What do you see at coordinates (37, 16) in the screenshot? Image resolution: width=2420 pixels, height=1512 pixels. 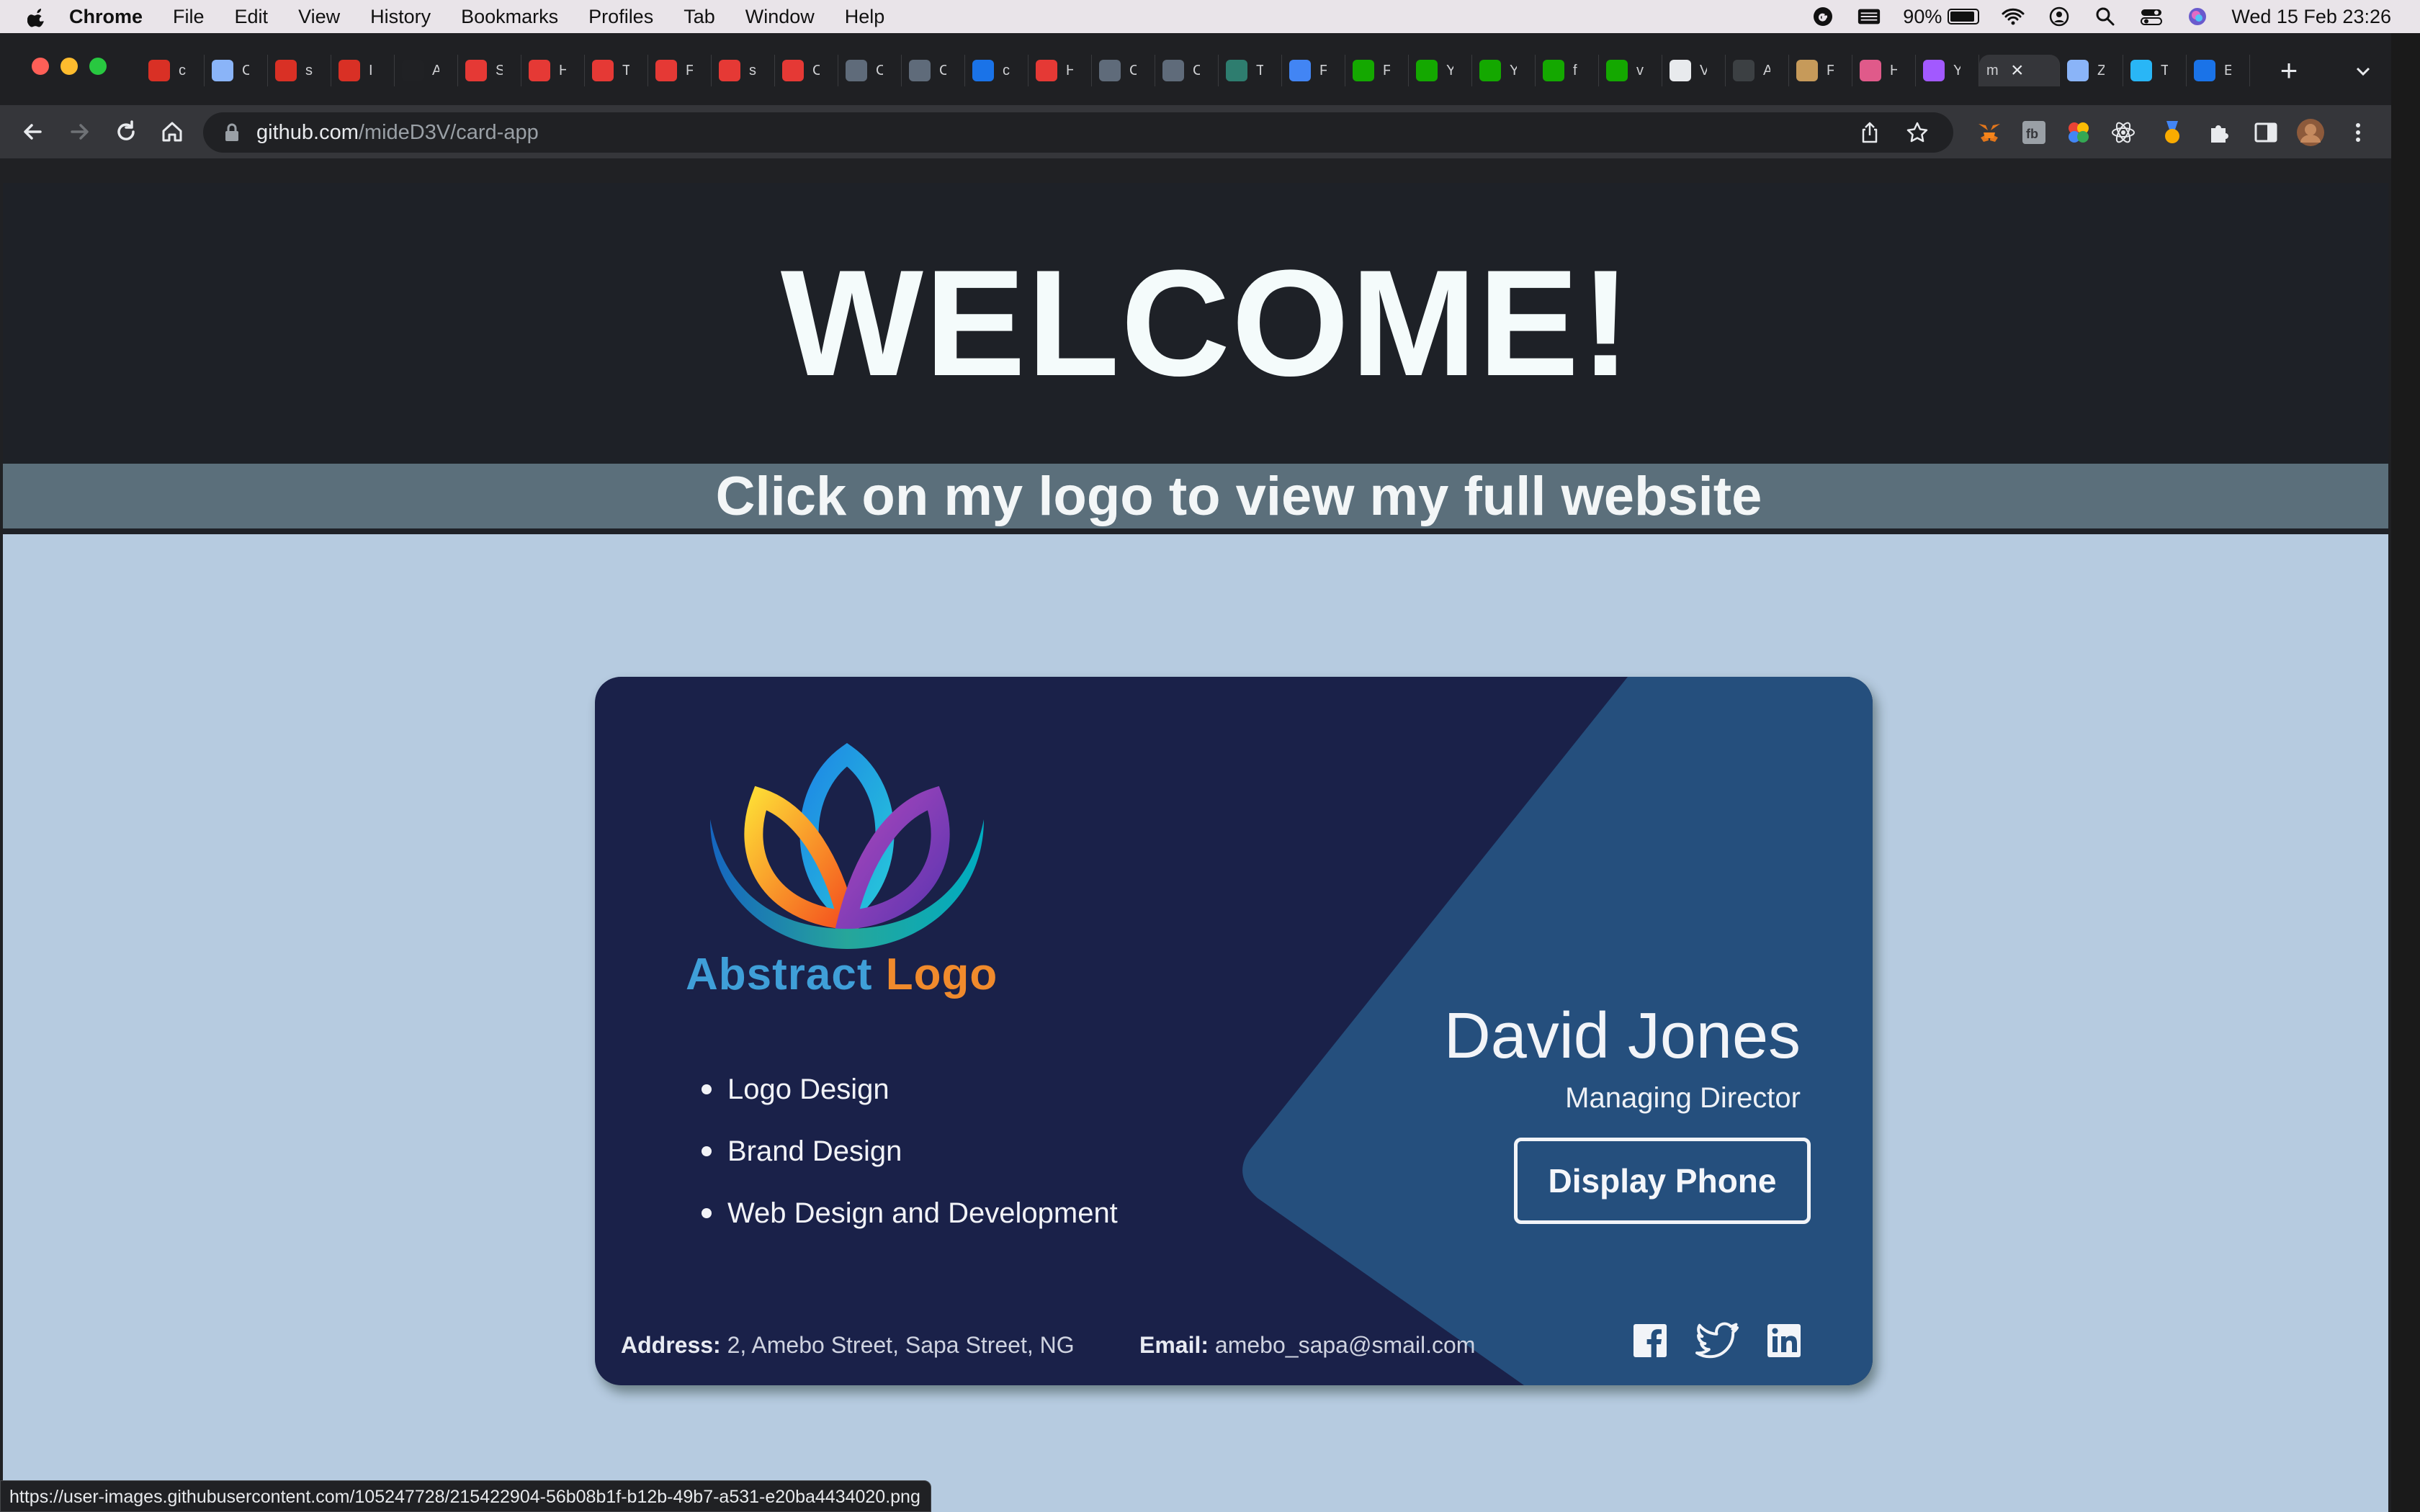 I see `apple-icon` at bounding box center [37, 16].